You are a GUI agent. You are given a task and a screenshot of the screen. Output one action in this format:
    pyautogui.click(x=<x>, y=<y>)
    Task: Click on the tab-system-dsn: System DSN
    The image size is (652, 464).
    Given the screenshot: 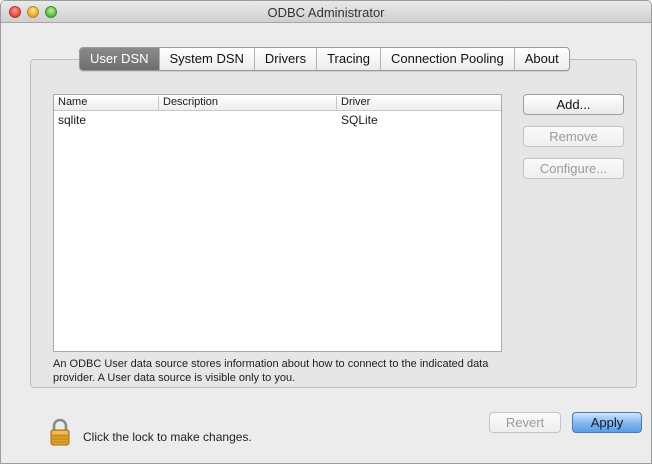 What is the action you would take?
    pyautogui.click(x=207, y=59)
    